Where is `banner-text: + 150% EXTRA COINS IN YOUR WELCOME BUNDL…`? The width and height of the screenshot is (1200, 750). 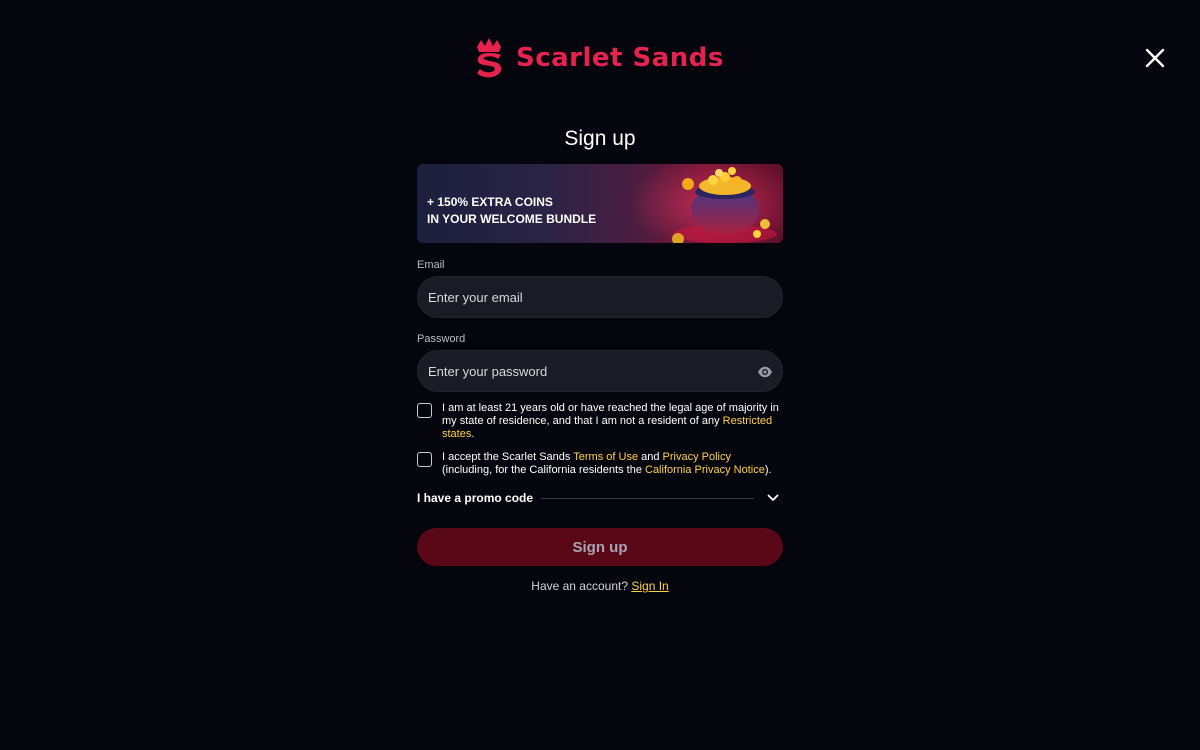
banner-text: + 150% EXTRA COINS IN YOUR WELCOME BUNDL… is located at coordinates (511, 211).